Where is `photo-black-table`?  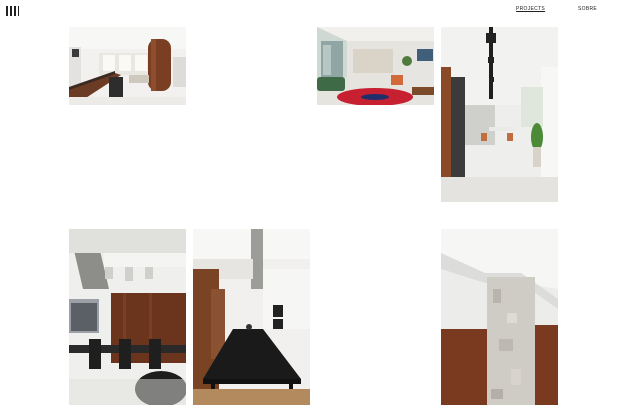 photo-black-table is located at coordinates (251, 317).